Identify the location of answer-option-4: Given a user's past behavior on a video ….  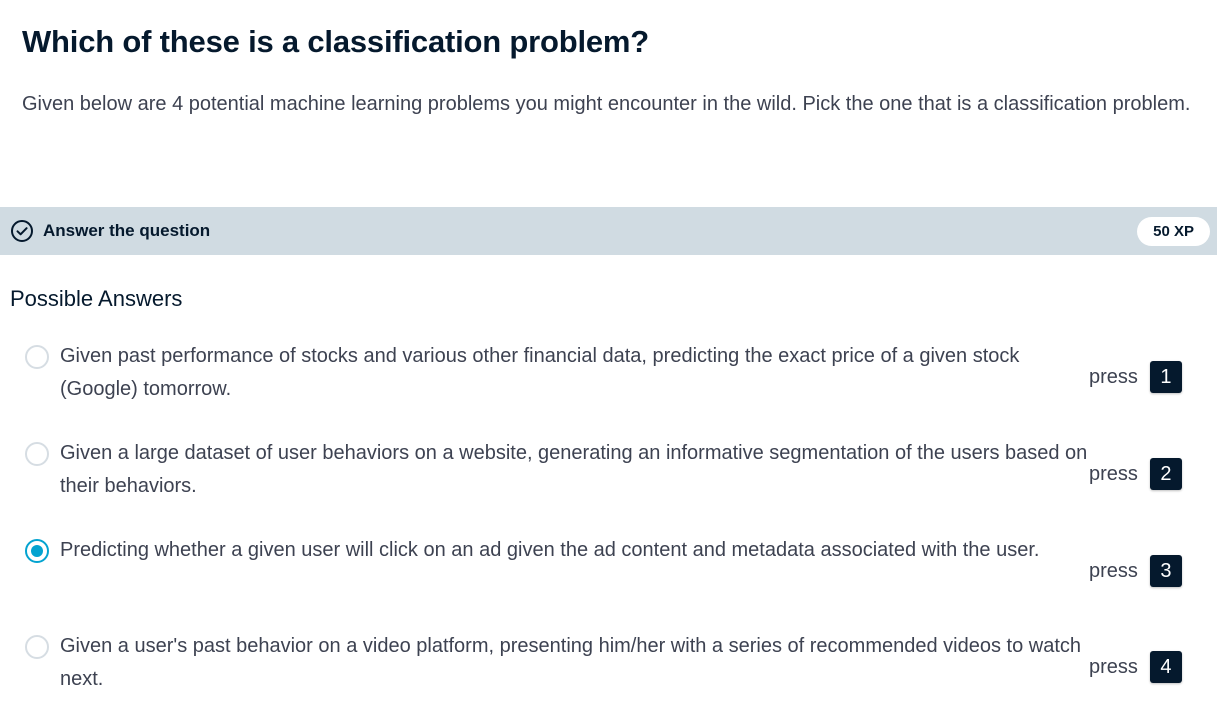
(608, 665).